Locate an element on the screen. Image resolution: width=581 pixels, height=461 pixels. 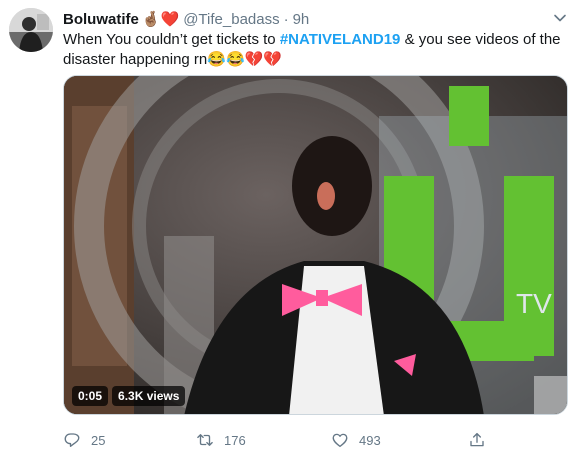
tweet-header: Boluwatife 🤞🏽❤️ @Tife_badass · 9h is located at coordinates (186, 19).